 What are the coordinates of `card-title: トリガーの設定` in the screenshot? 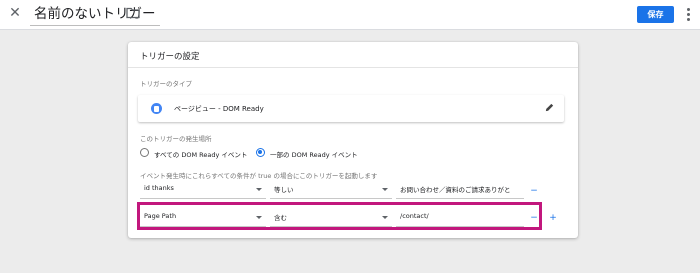 It's located at (170, 57).